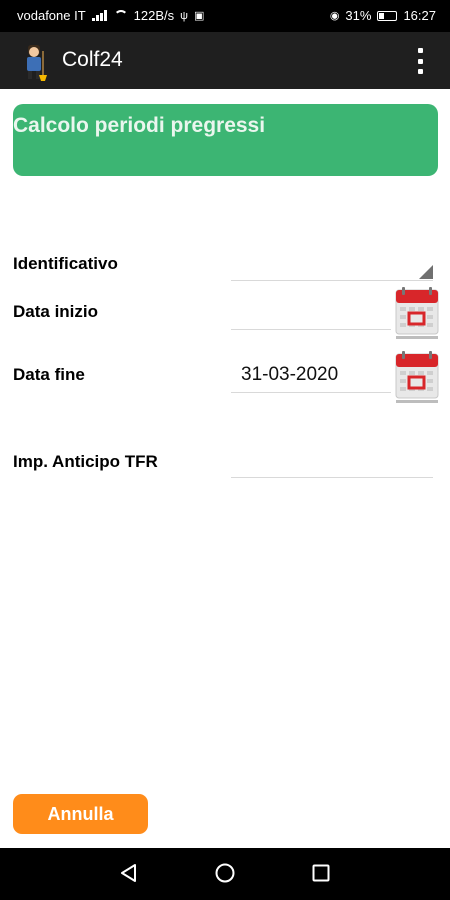  What do you see at coordinates (334, 16) in the screenshot?
I see `eye-icon: ◉` at bounding box center [334, 16].